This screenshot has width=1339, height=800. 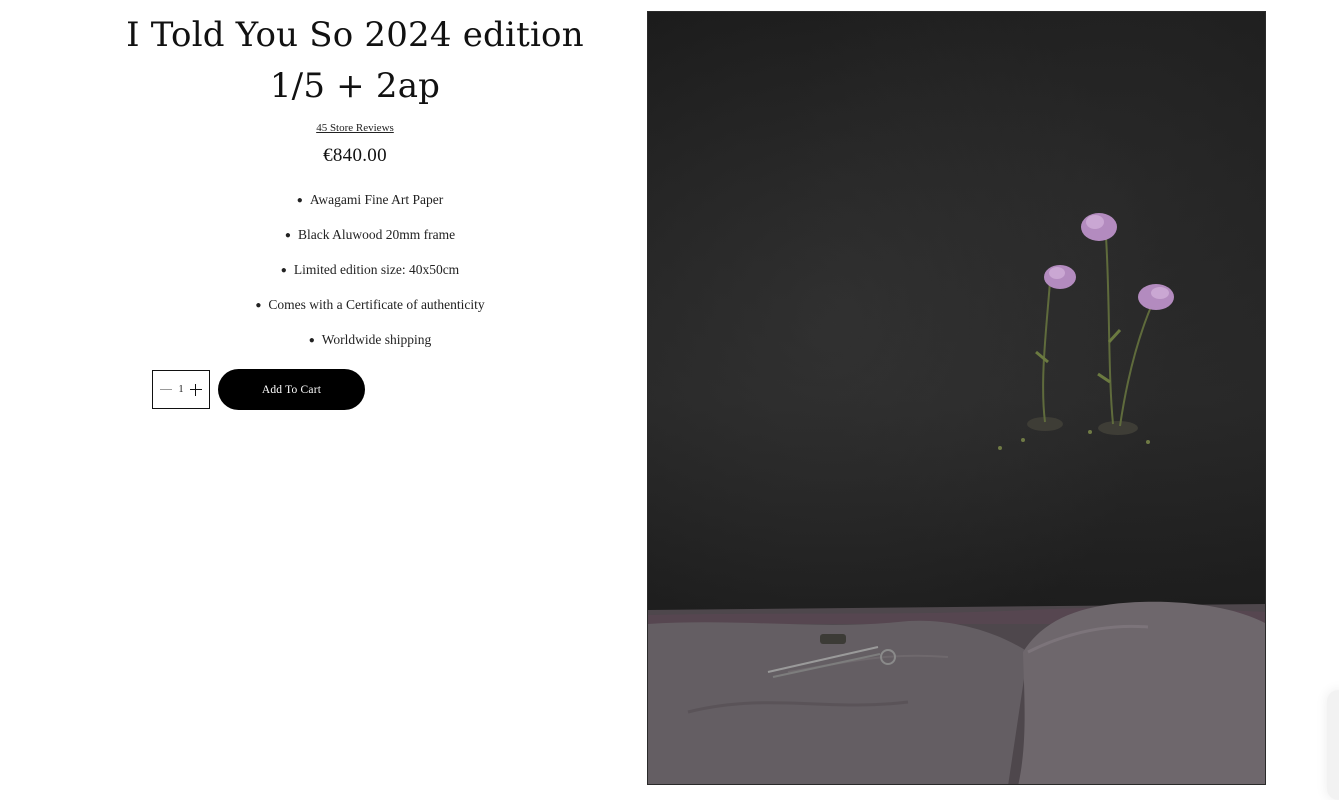 What do you see at coordinates (355, 128) in the screenshot?
I see `store-reviews-link: 45 Store Reviews` at bounding box center [355, 128].